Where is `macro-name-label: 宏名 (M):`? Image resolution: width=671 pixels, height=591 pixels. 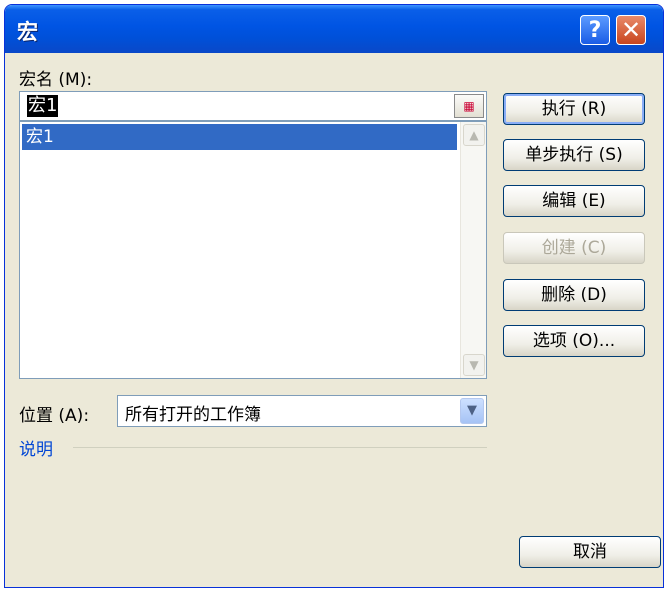 macro-name-label: 宏名 (M): is located at coordinates (56, 80).